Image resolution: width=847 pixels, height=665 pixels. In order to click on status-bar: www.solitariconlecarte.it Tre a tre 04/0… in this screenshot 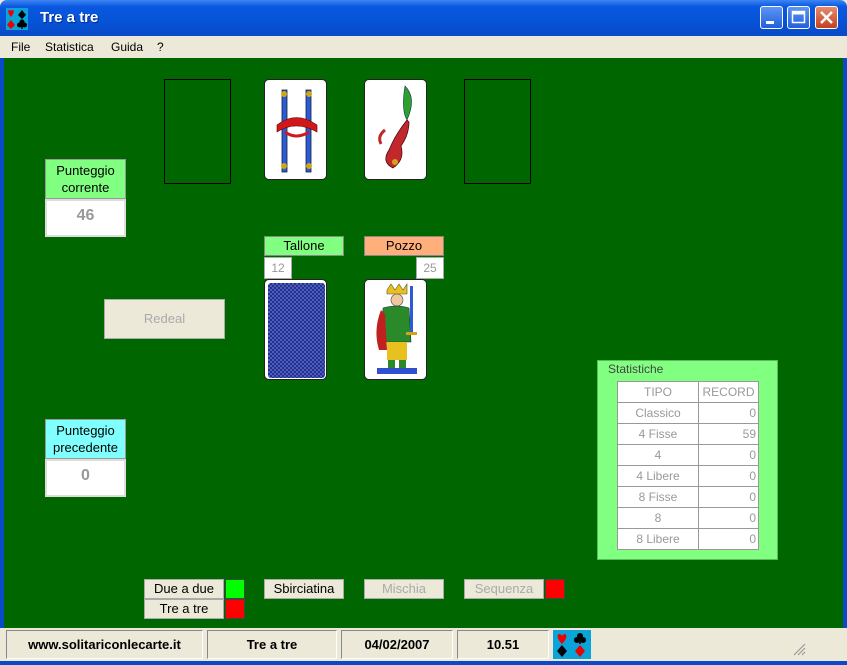, I will do `click(423, 644)`.